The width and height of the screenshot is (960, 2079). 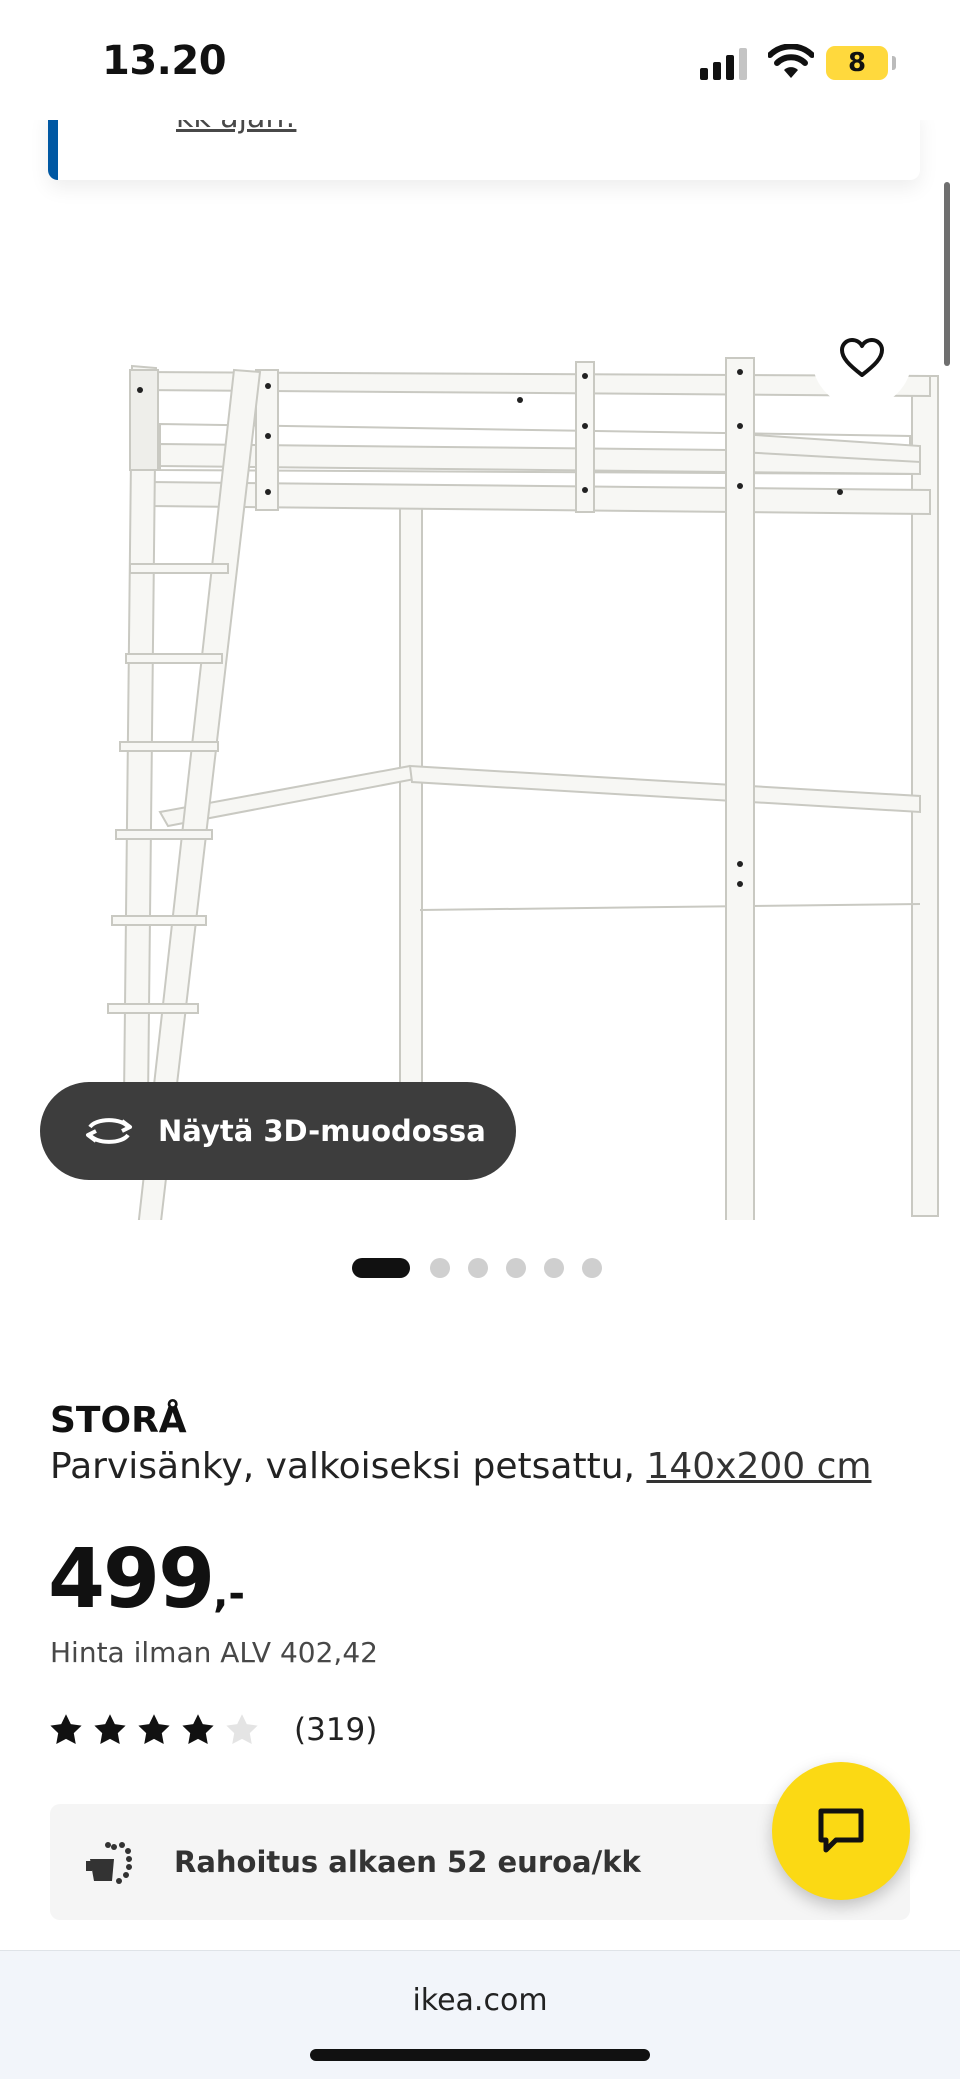 I want to click on price-excluding-vat: Hinta ilman ALV 402,42, so click(x=214, y=1652).